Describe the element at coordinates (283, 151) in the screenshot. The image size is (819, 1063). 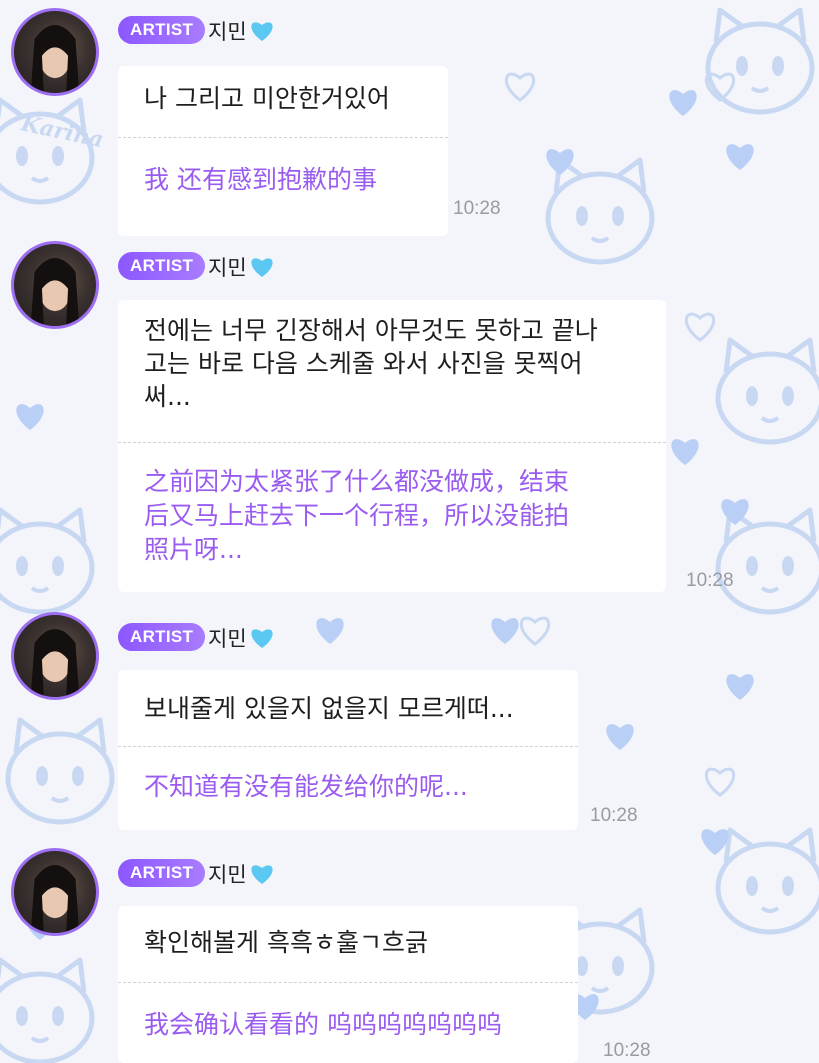
I see `message-bubble: 나 그리고 미안한거있어 我 还有感到抱歉的事` at that location.